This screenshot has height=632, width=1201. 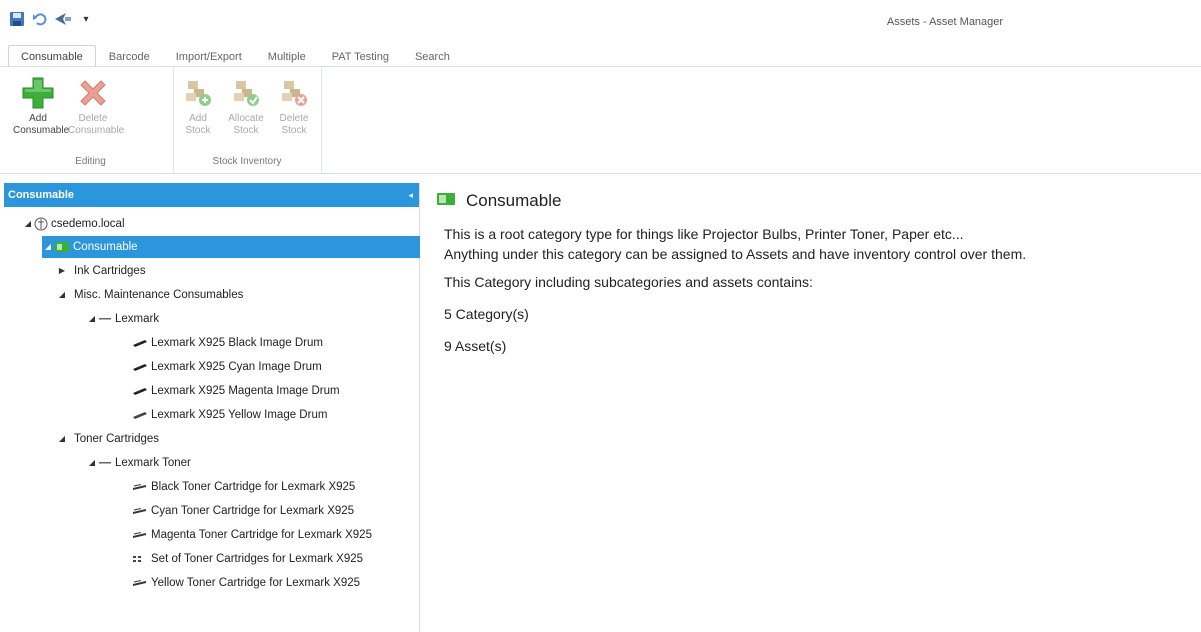 I want to click on tree-node-label: Lexmark Toner, so click(x=153, y=463).